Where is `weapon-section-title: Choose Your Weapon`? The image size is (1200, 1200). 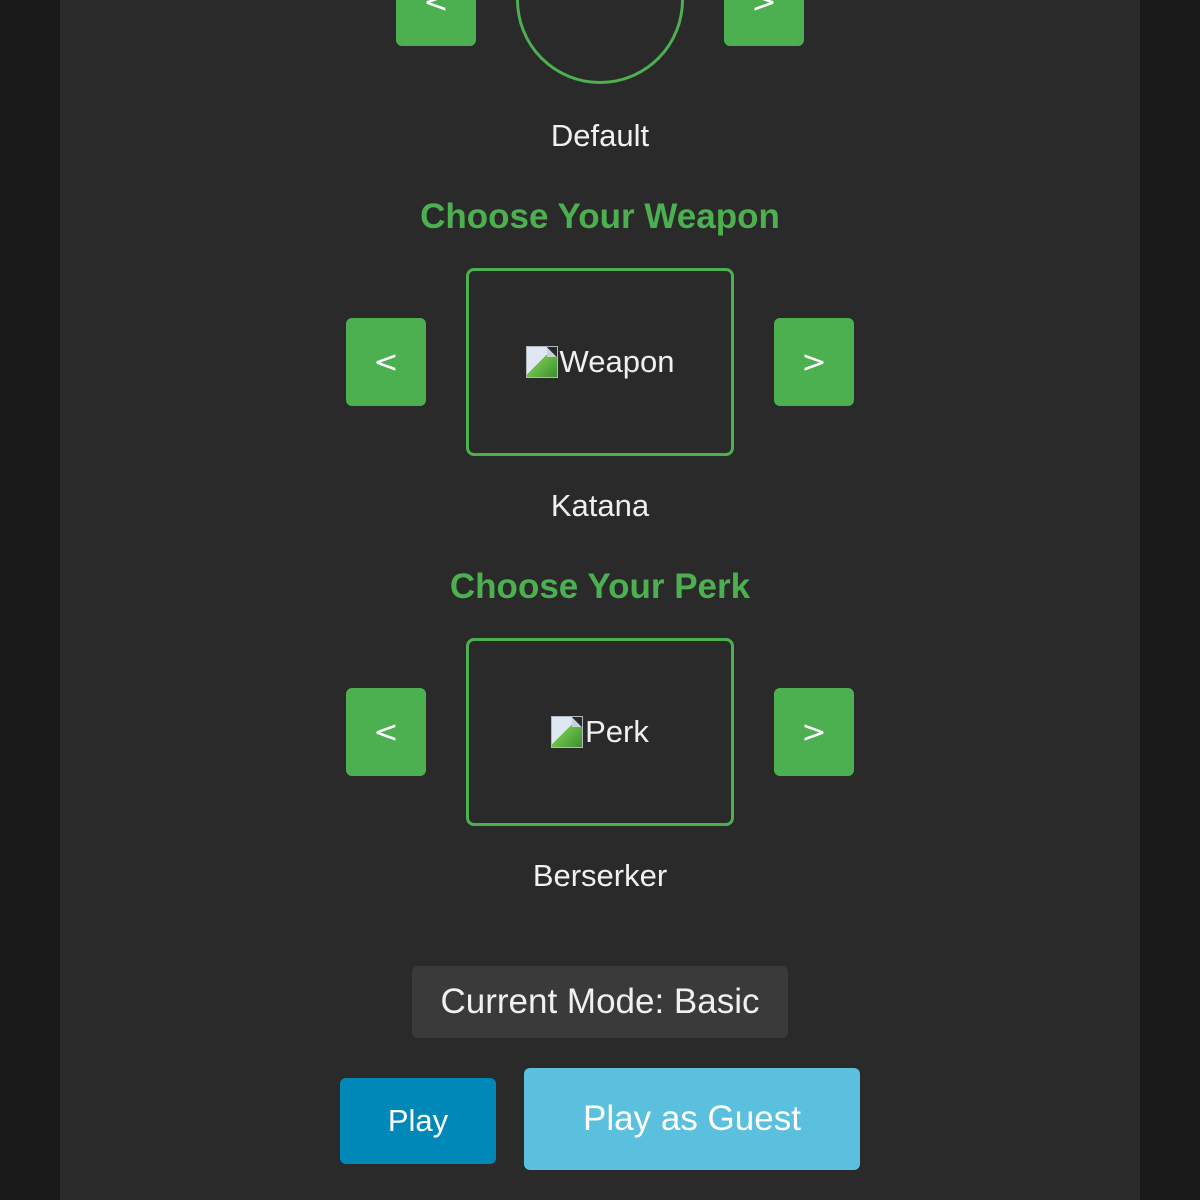 weapon-section-title: Choose Your Weapon is located at coordinates (600, 216).